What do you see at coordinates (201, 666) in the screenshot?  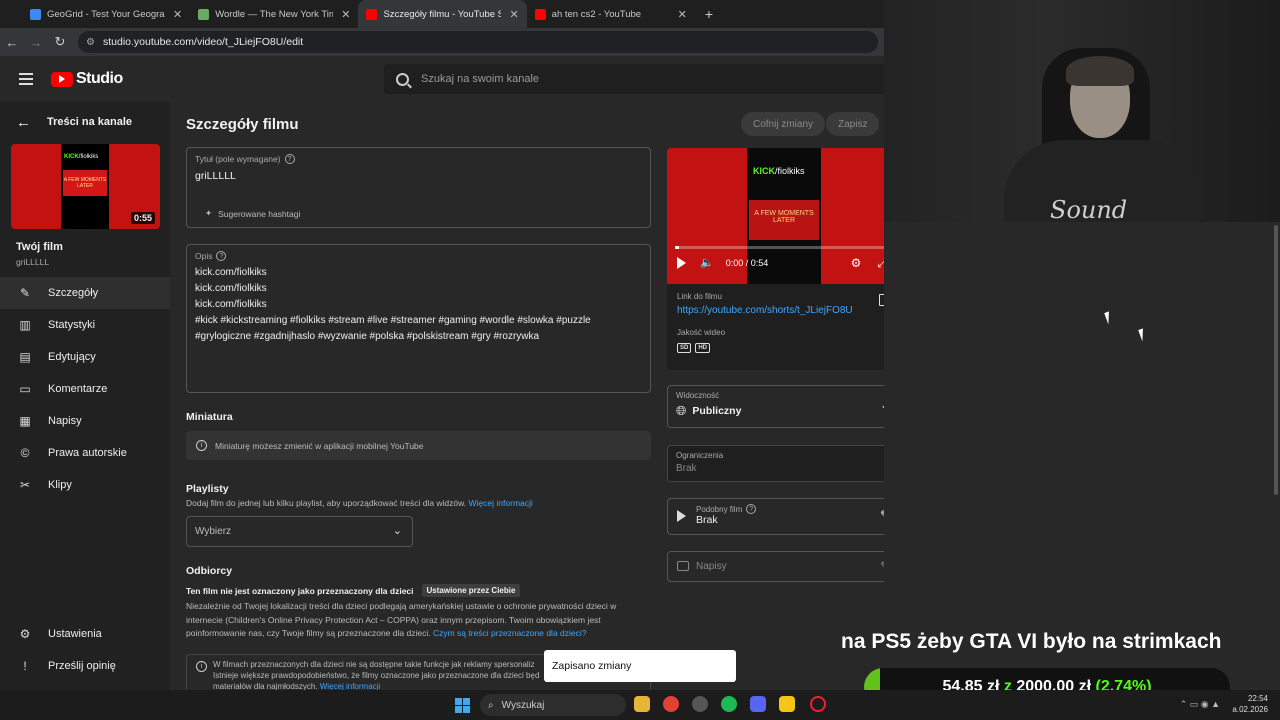 I see `info-icon: i` at bounding box center [201, 666].